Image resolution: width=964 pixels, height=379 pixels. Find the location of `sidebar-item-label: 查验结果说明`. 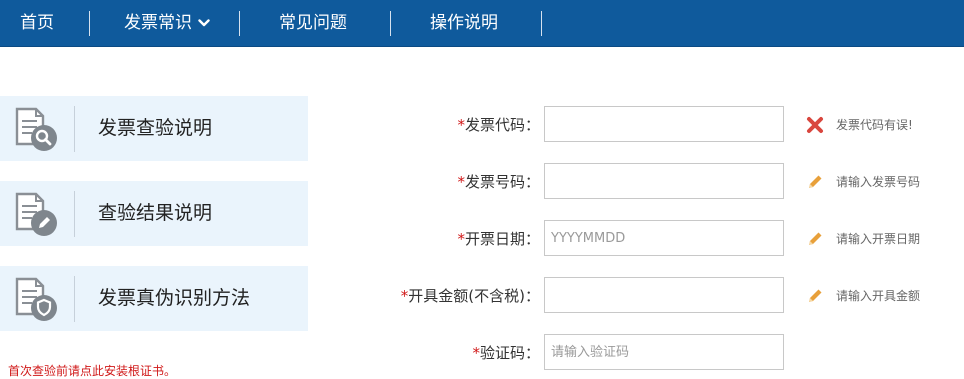

sidebar-item-label: 查验结果说明 is located at coordinates (155, 213).